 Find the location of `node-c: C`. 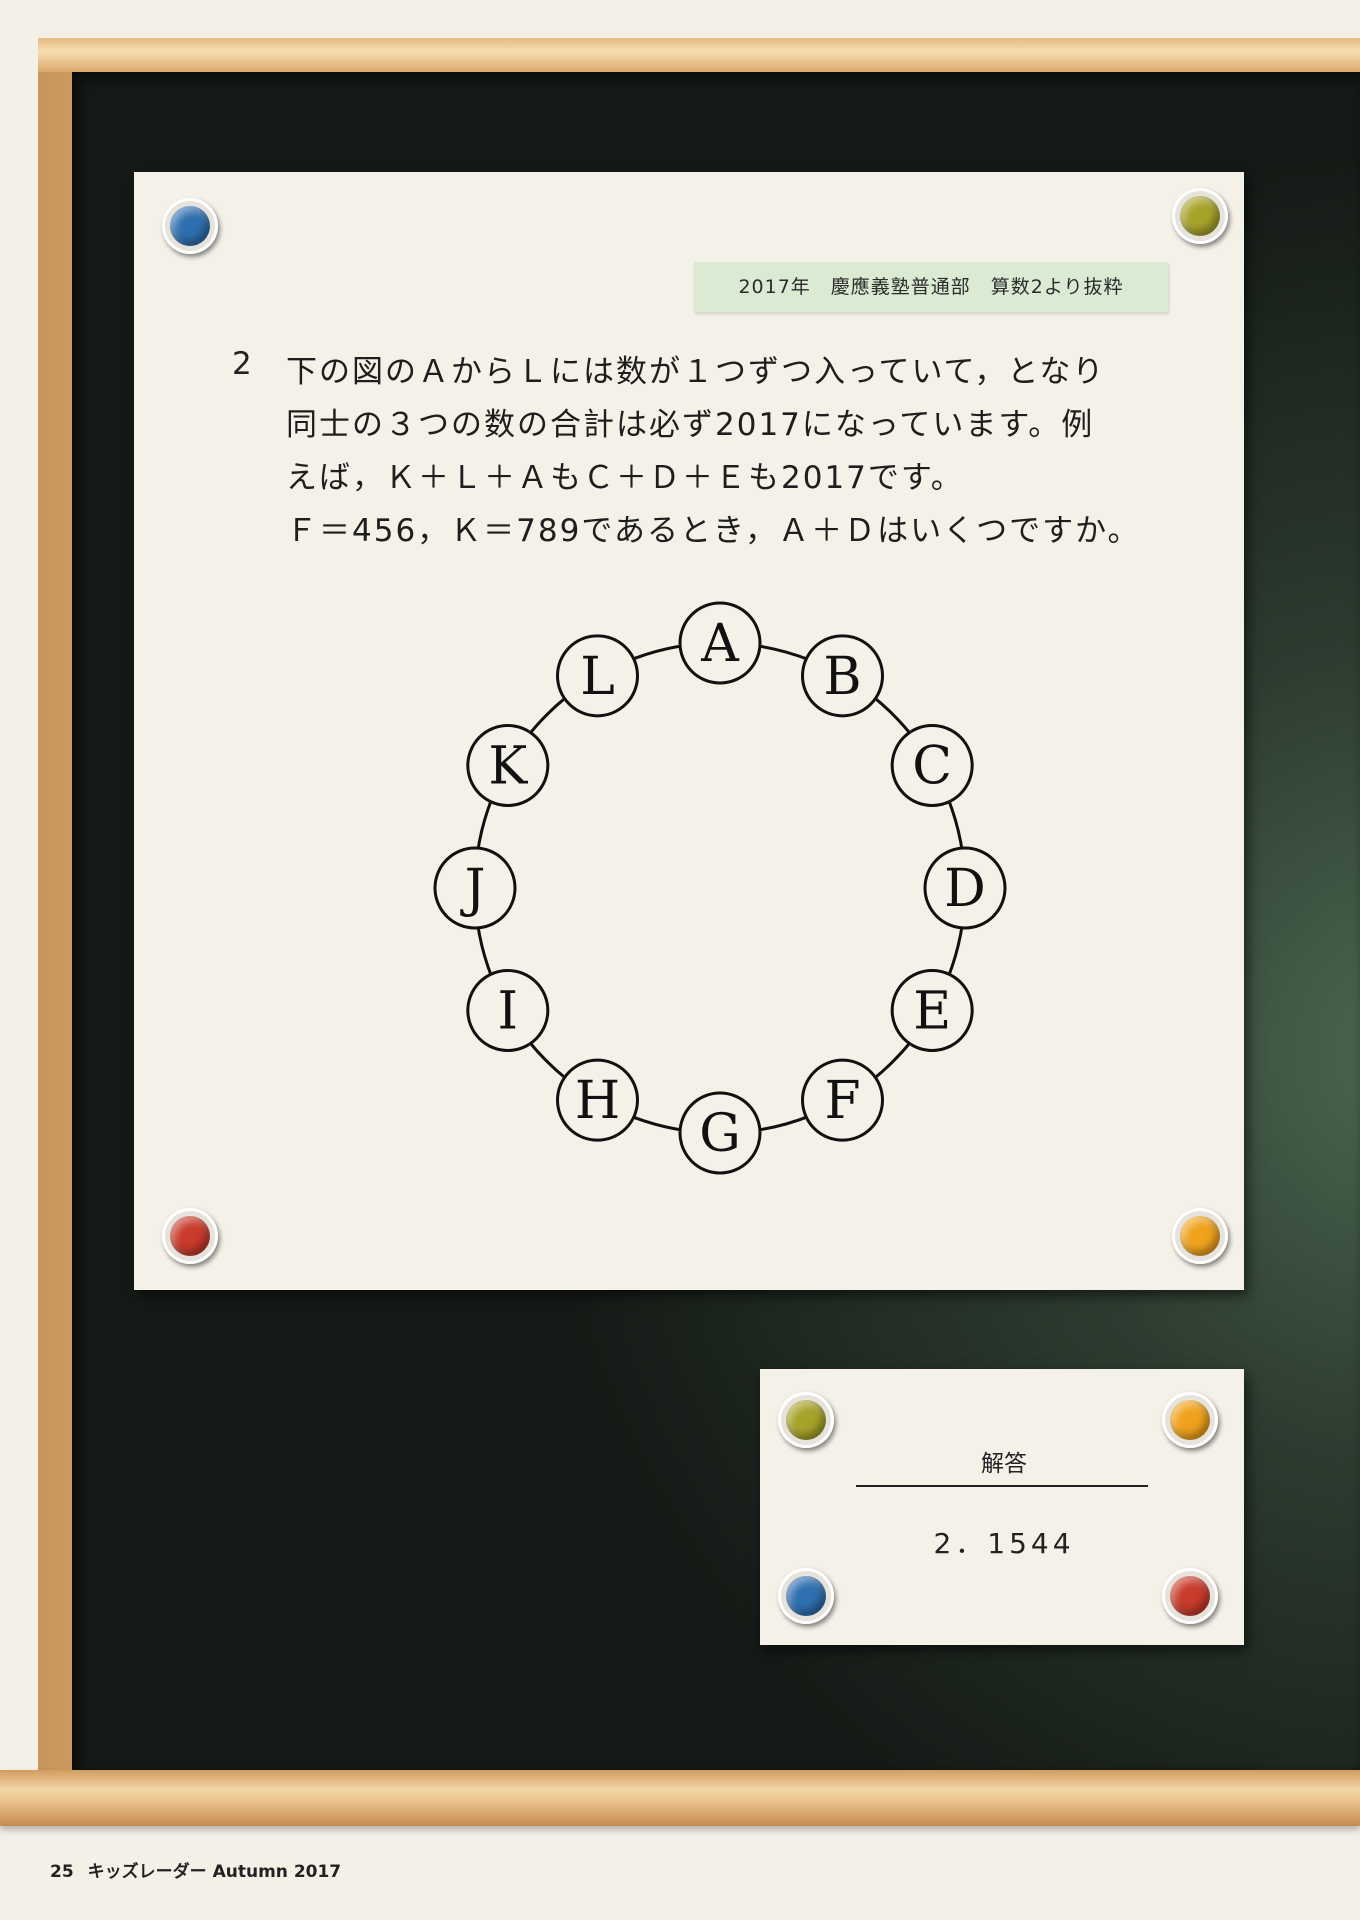

node-c: C is located at coordinates (932, 765).